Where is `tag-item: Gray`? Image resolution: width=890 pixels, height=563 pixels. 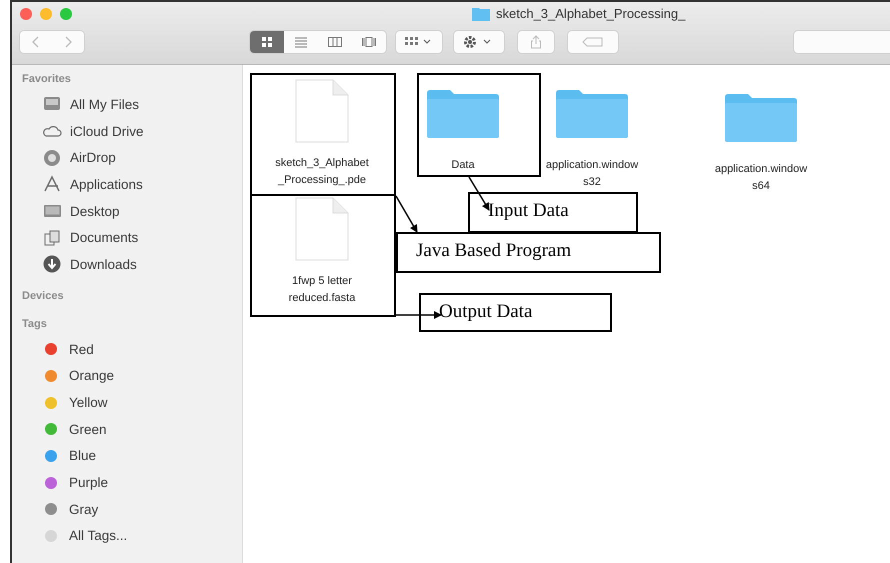 tag-item: Gray is located at coordinates (132, 509).